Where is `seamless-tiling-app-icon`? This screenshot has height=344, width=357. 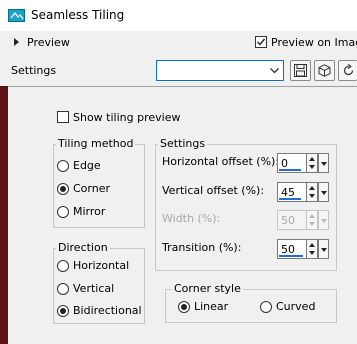 seamless-tiling-app-icon is located at coordinates (16, 15).